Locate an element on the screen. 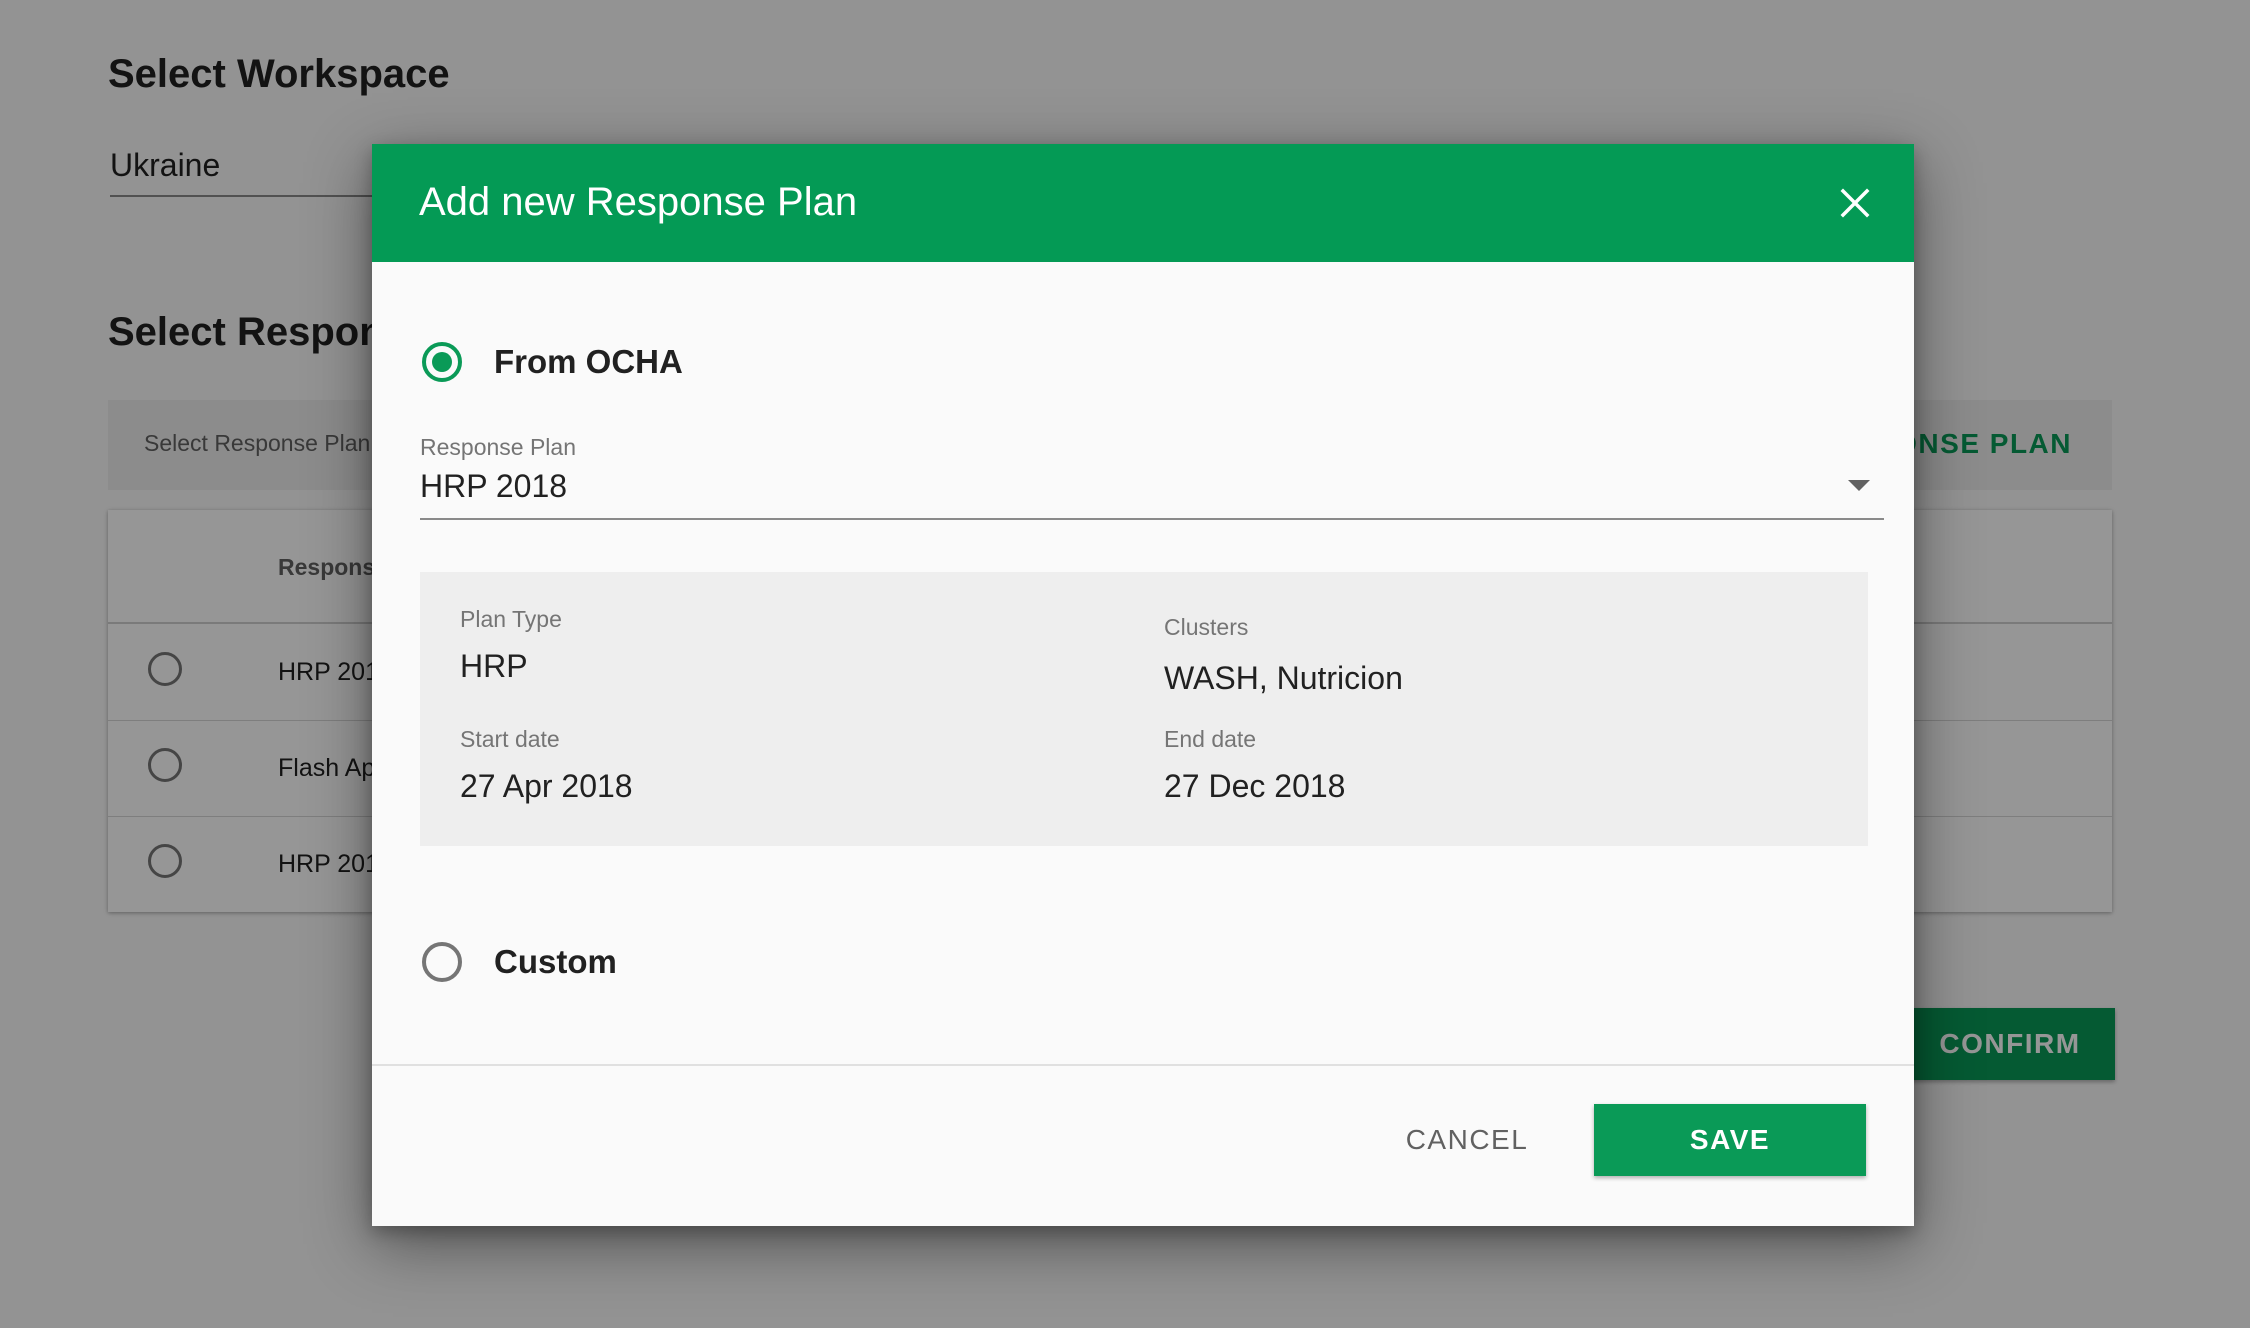 The height and width of the screenshot is (1328, 2250). dropdown-arrow-icon is located at coordinates (1859, 485).